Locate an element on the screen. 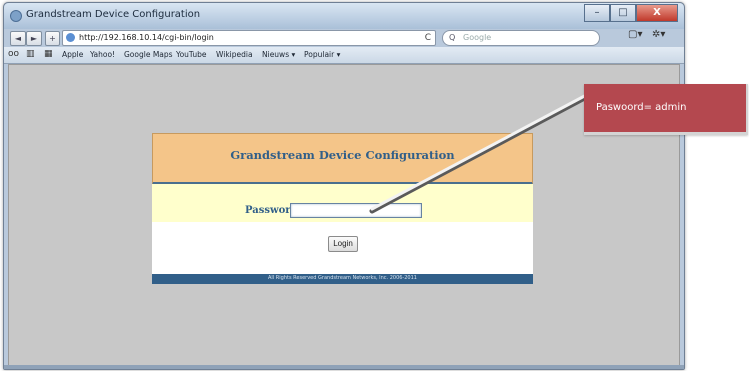 The height and width of the screenshot is (371, 749). callout-pointer-shadow is located at coordinates (482, 152).